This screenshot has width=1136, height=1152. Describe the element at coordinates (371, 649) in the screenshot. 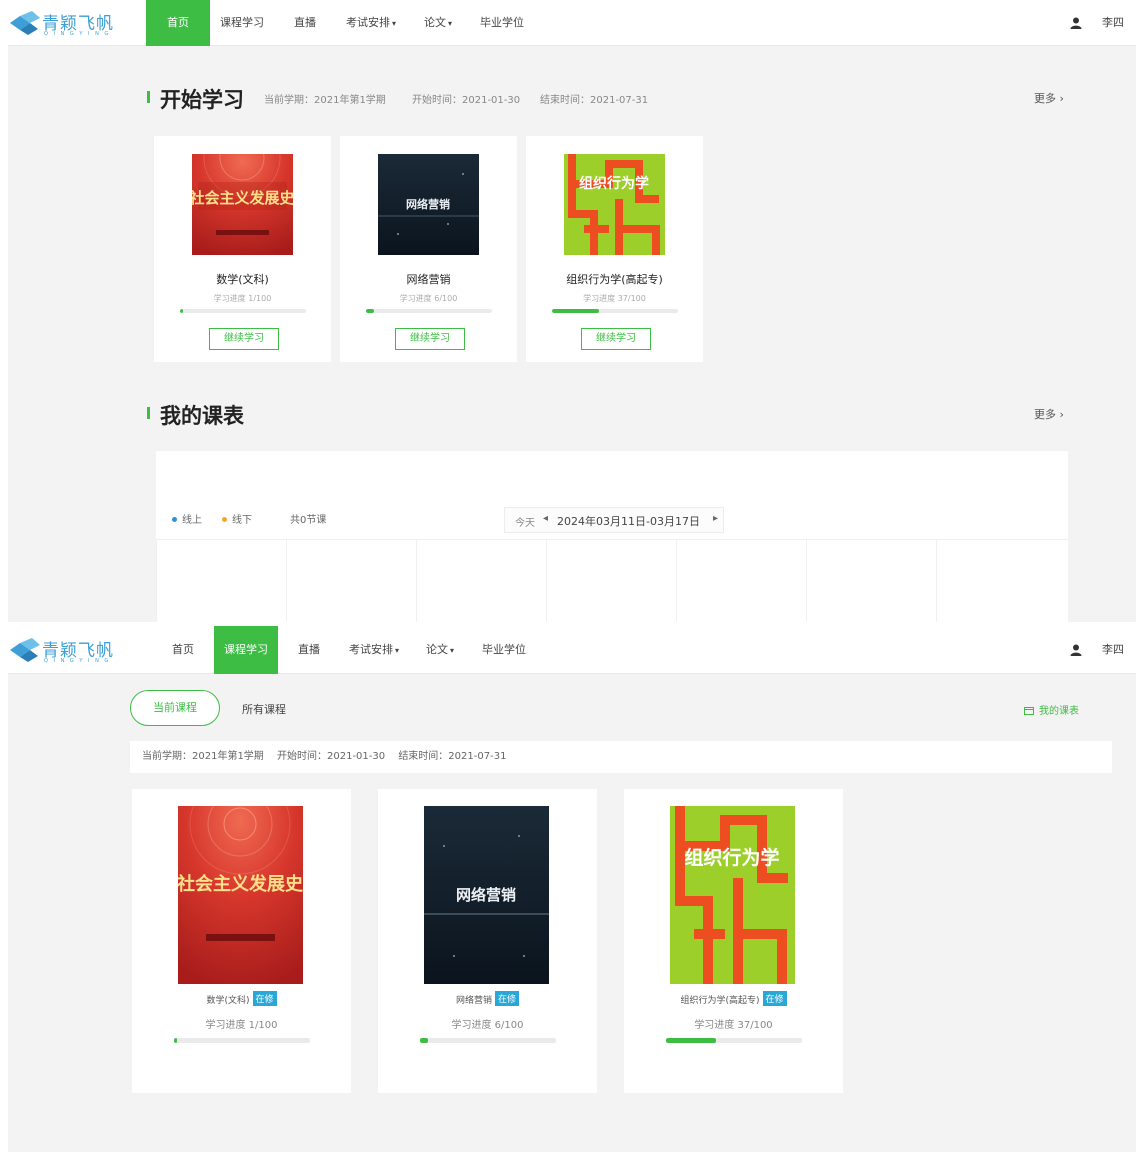

I see `nav-exam-label: 考试安排` at that location.